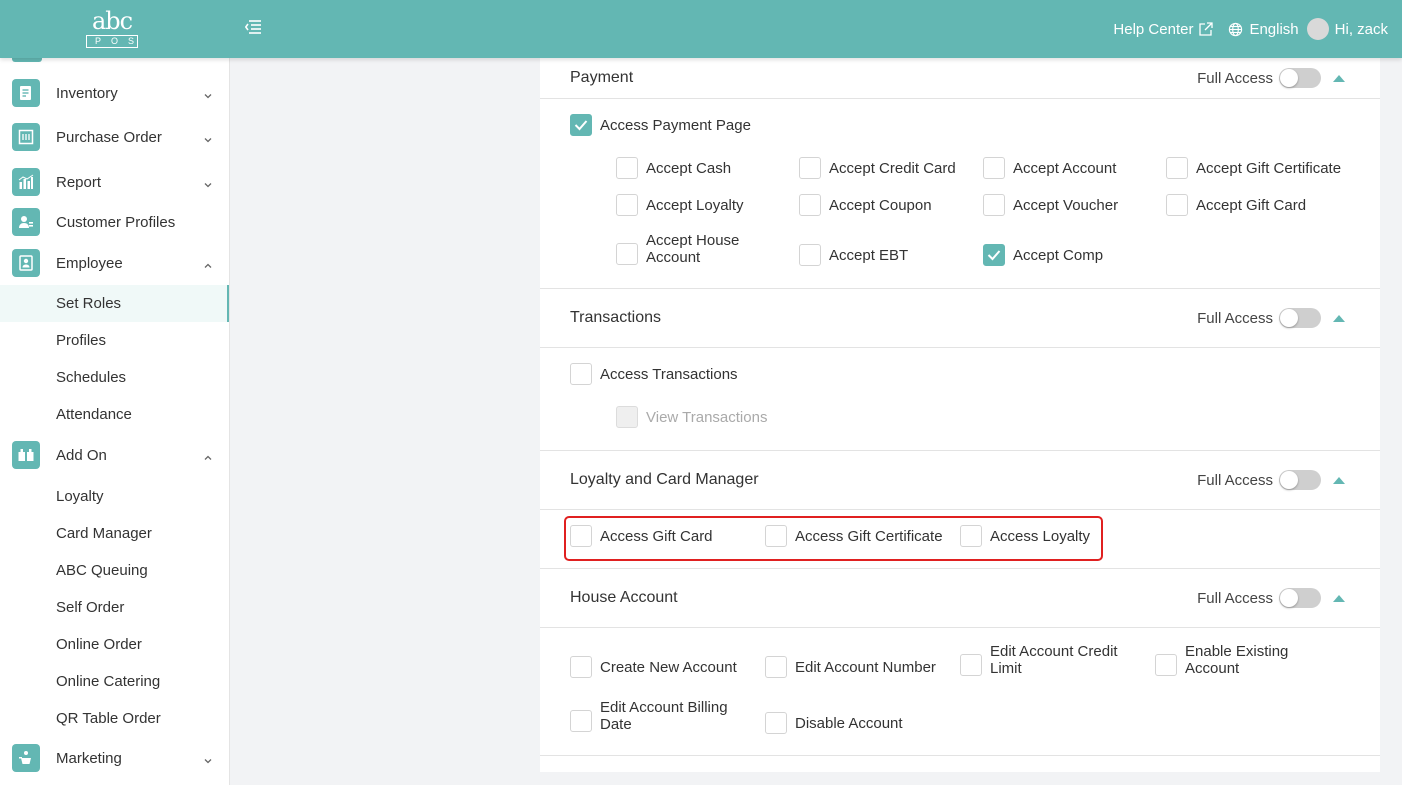 The image size is (1402, 785). What do you see at coordinates (1317, 29) in the screenshot?
I see `avatar` at bounding box center [1317, 29].